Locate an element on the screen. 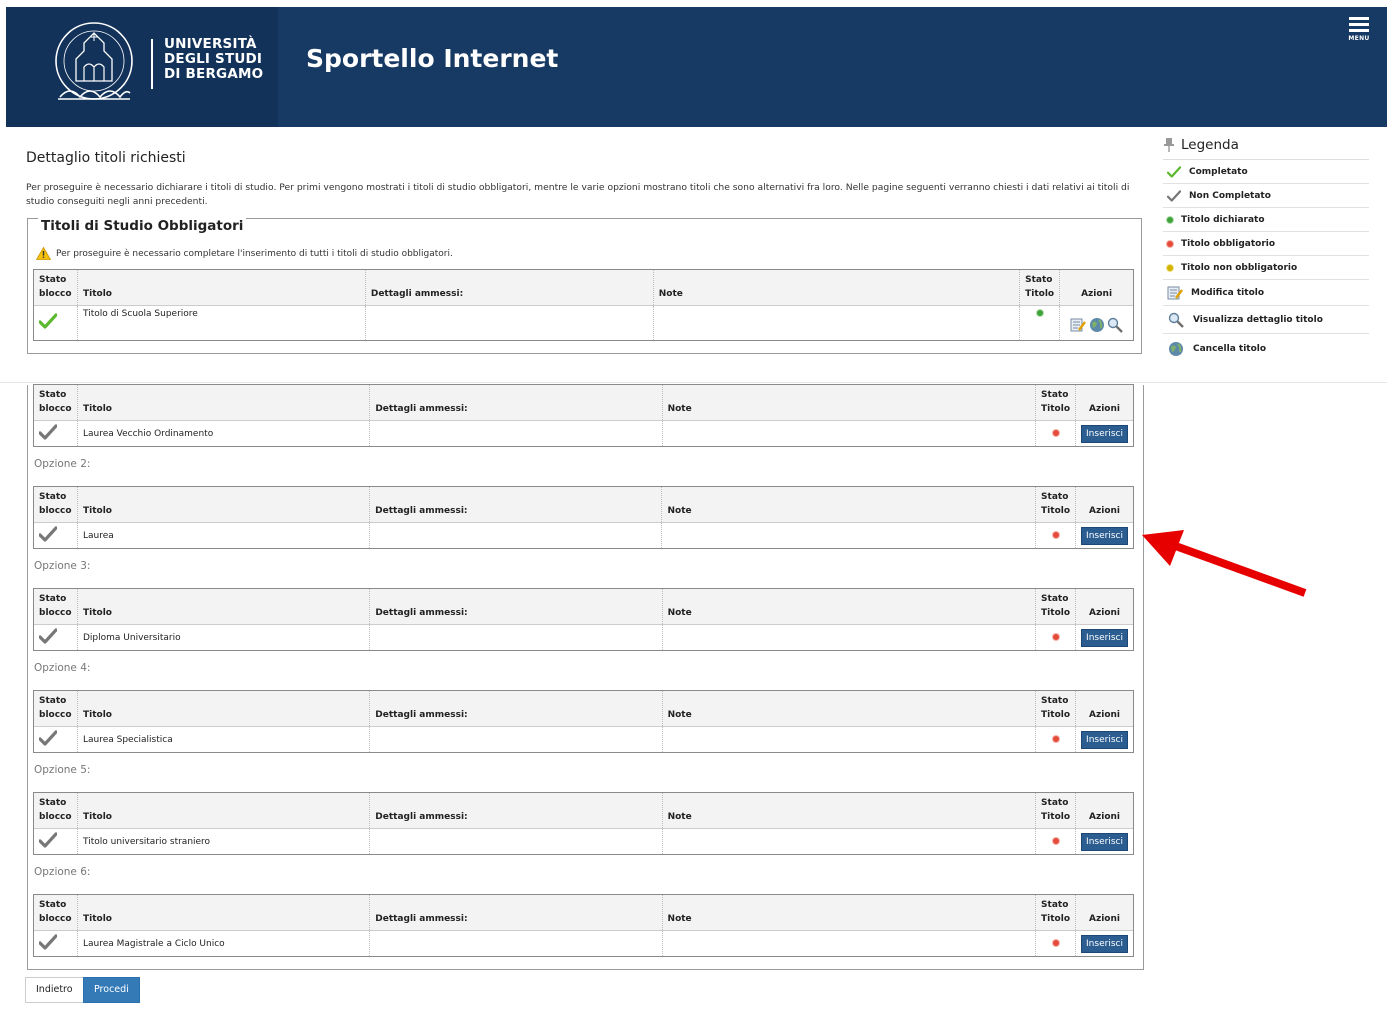  legend-item-titolo-non-obbligatorio: Titolo non obbligatorio is located at coordinates (1266, 268).